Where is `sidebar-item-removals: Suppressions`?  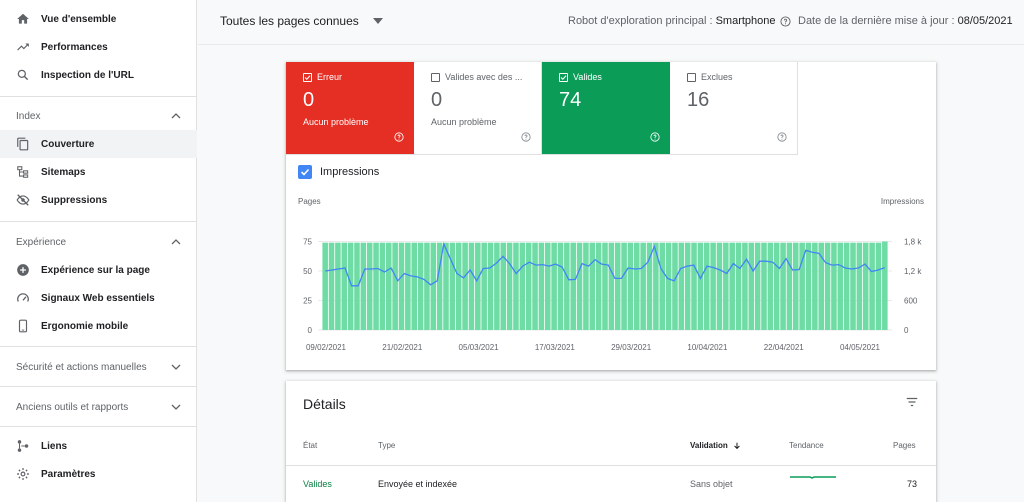 sidebar-item-removals: Suppressions is located at coordinates (98, 200).